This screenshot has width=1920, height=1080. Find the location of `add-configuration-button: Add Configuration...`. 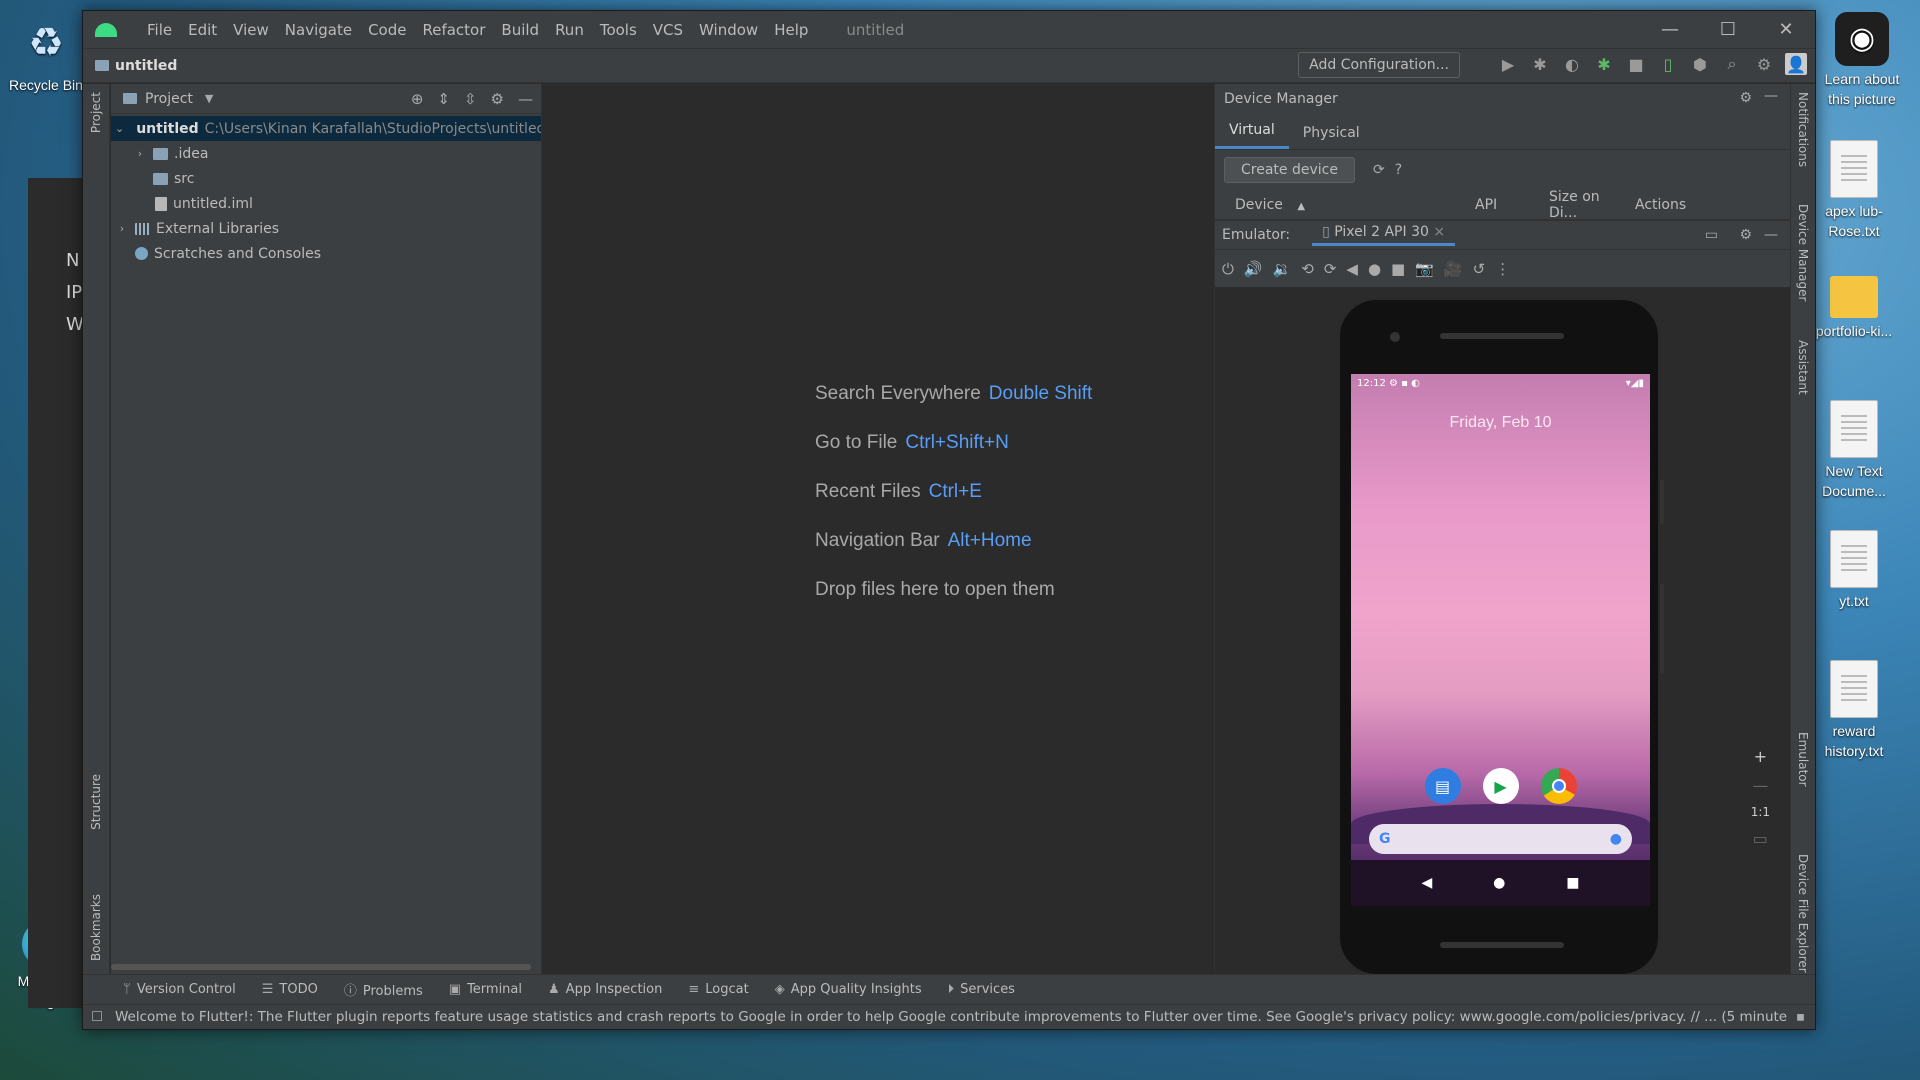

add-configuration-button: Add Configuration... is located at coordinates (1379, 65).